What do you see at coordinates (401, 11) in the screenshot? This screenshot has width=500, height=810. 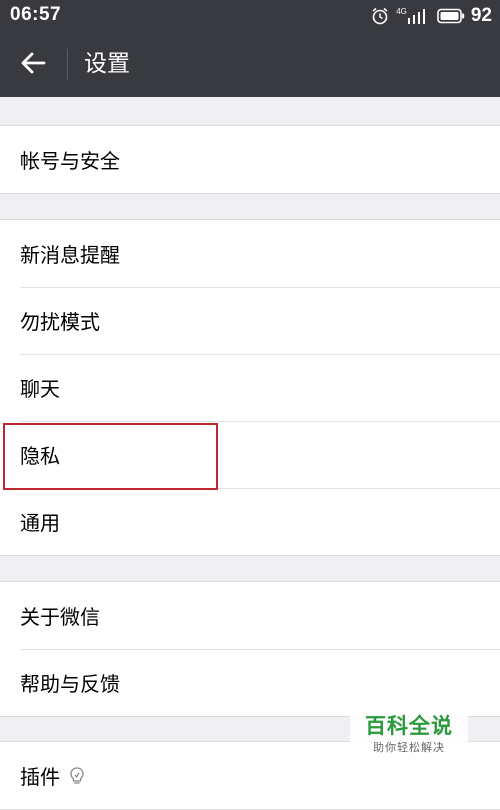 I see `network-type-label: 4G` at bounding box center [401, 11].